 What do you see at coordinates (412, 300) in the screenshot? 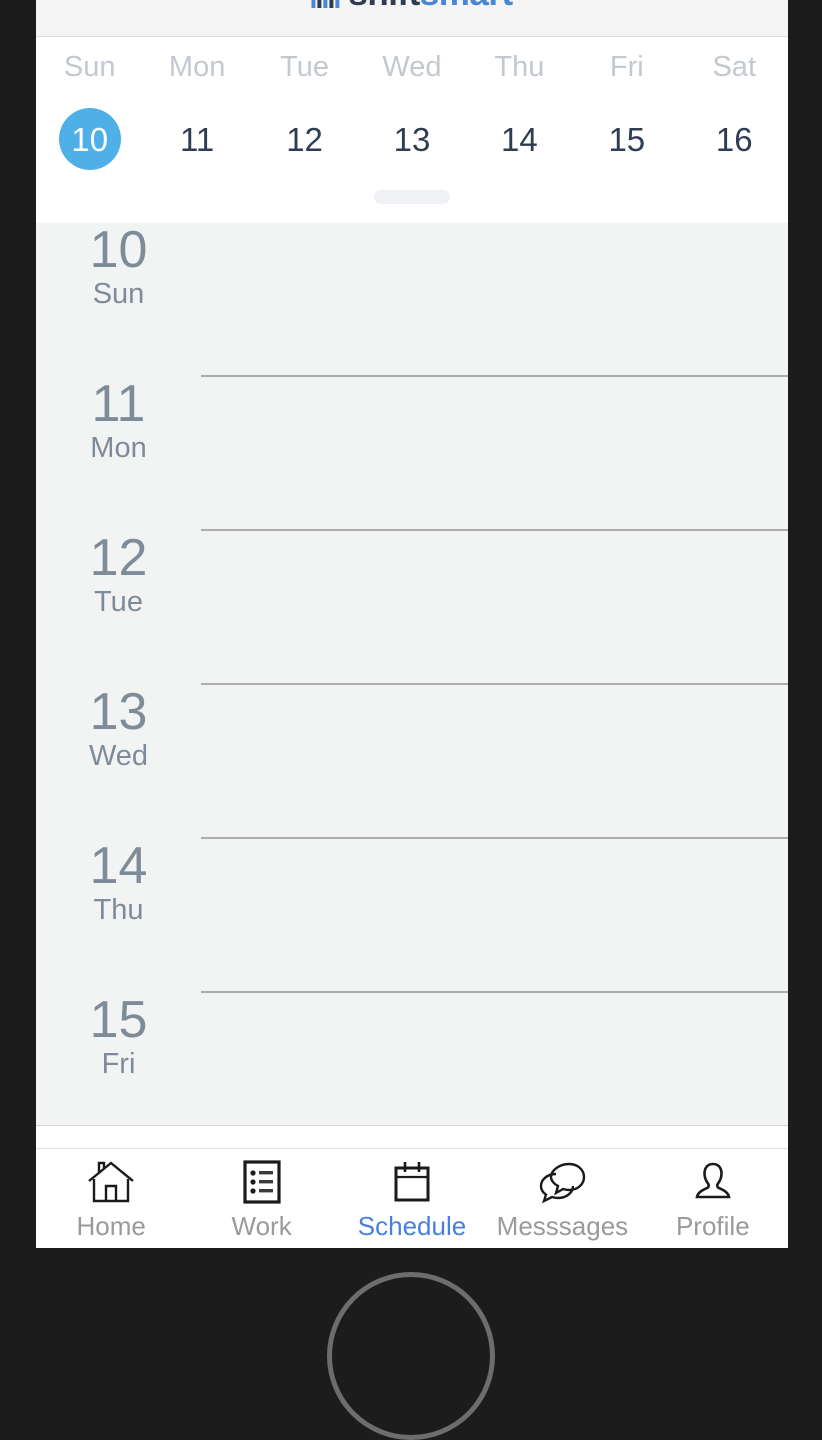
I see `agenda-day-row: 10 Sun` at bounding box center [412, 300].